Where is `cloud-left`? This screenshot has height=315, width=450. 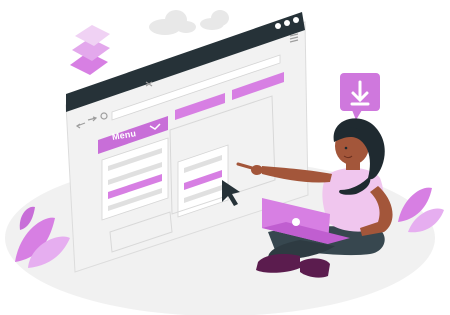 cloud-left is located at coordinates (172, 22).